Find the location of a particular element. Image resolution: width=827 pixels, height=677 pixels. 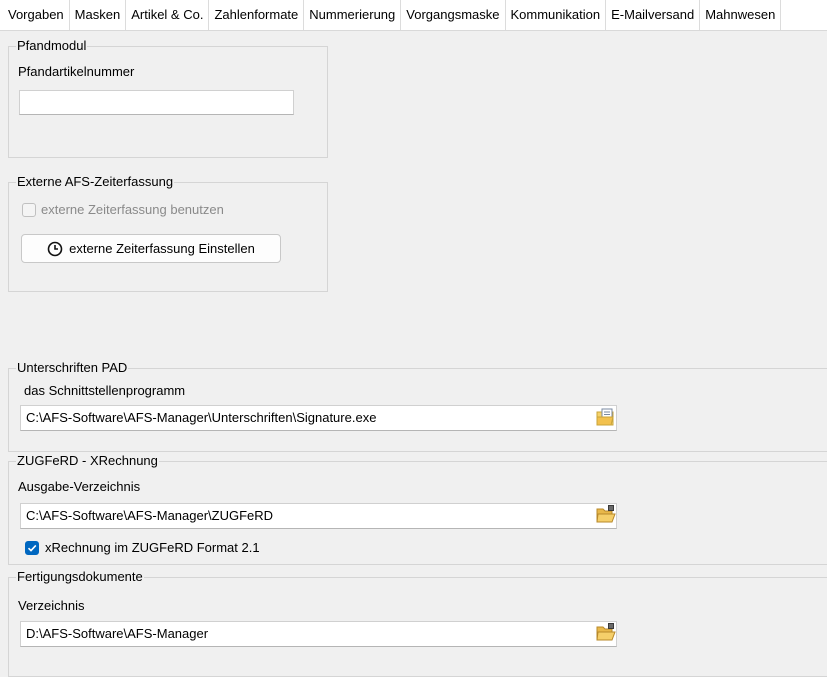

tab-artikel: Artikel & Co. is located at coordinates (168, 15).